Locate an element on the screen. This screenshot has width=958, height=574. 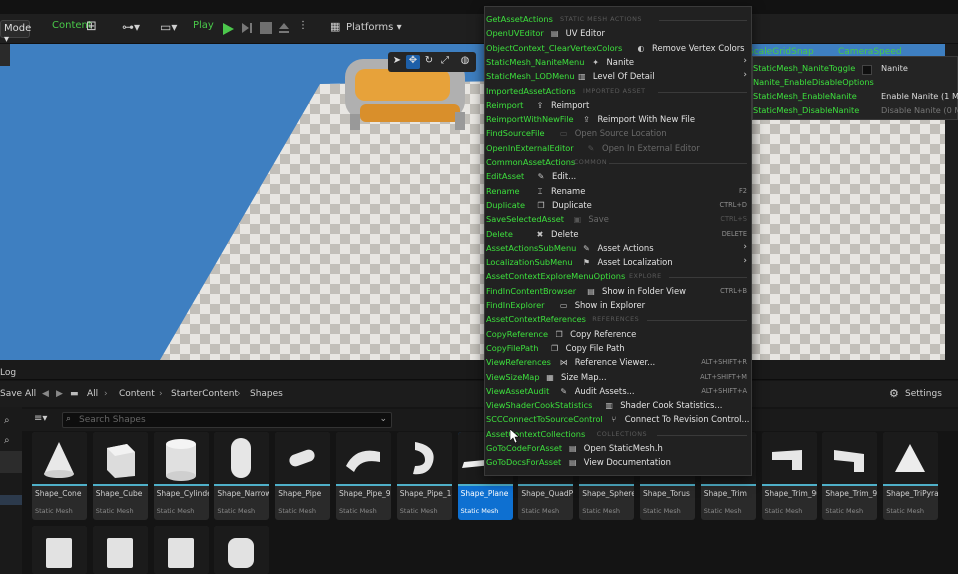
rotate-icon: ↻ is located at coordinates (429, 62).